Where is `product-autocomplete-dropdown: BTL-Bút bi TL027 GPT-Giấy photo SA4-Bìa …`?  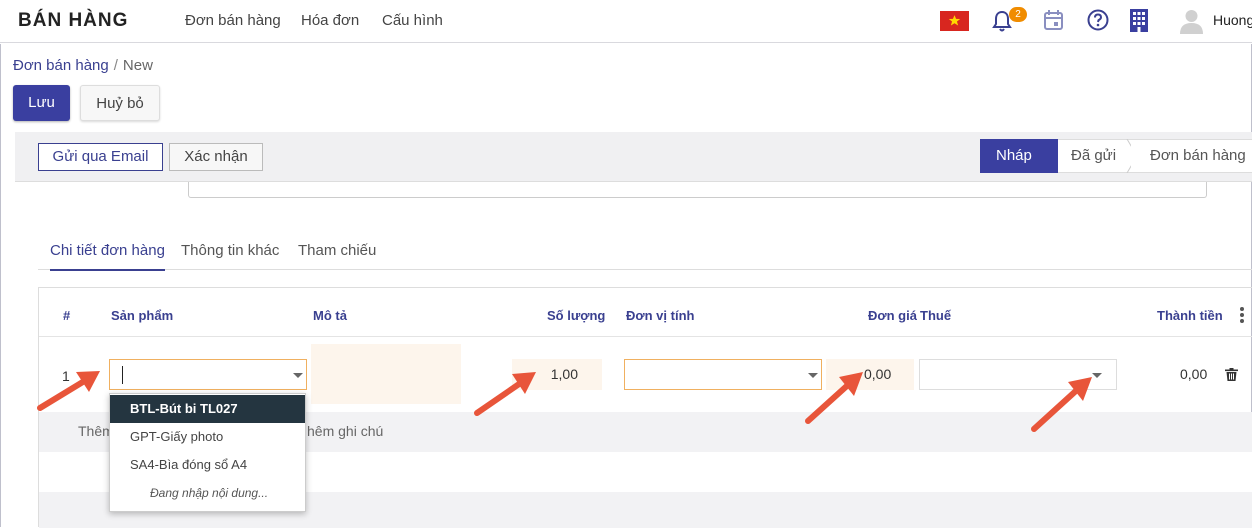
product-autocomplete-dropdown: BTL-Bút bi TL027 GPT-Giấy photo SA4-Bìa … is located at coordinates (207, 452).